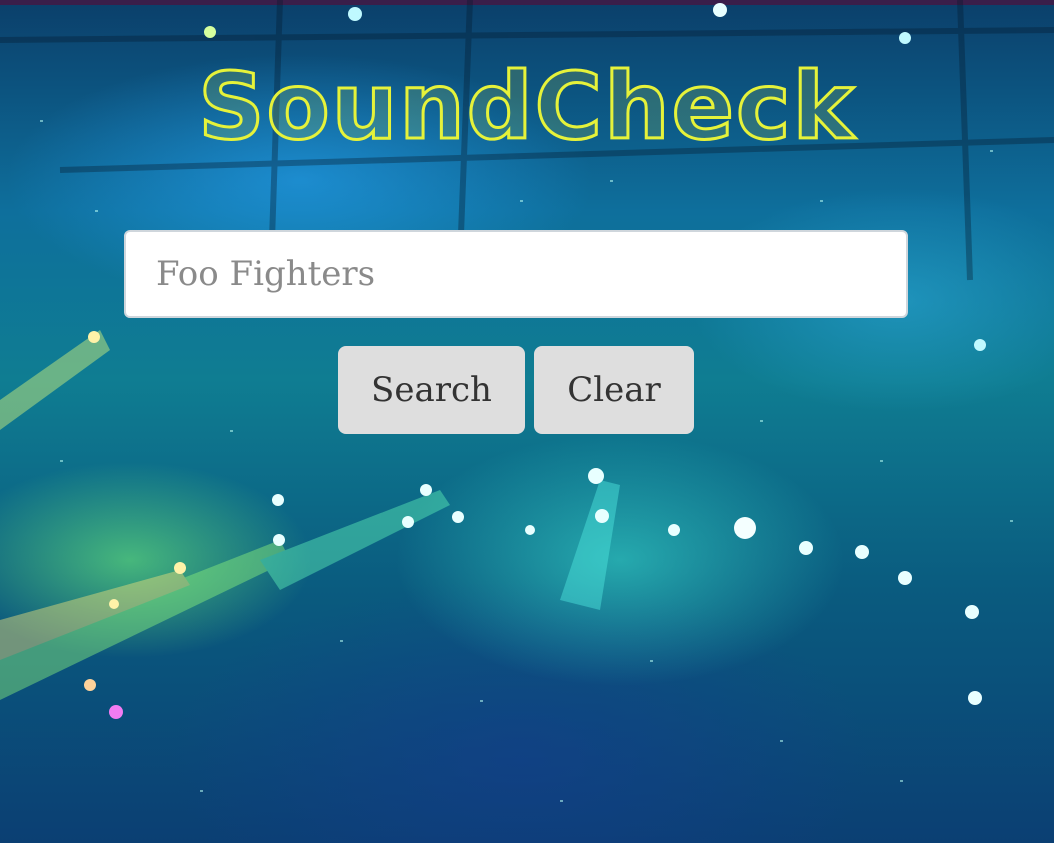 The width and height of the screenshot is (1054, 843). I want to click on artist-search-input, so click(516, 274).